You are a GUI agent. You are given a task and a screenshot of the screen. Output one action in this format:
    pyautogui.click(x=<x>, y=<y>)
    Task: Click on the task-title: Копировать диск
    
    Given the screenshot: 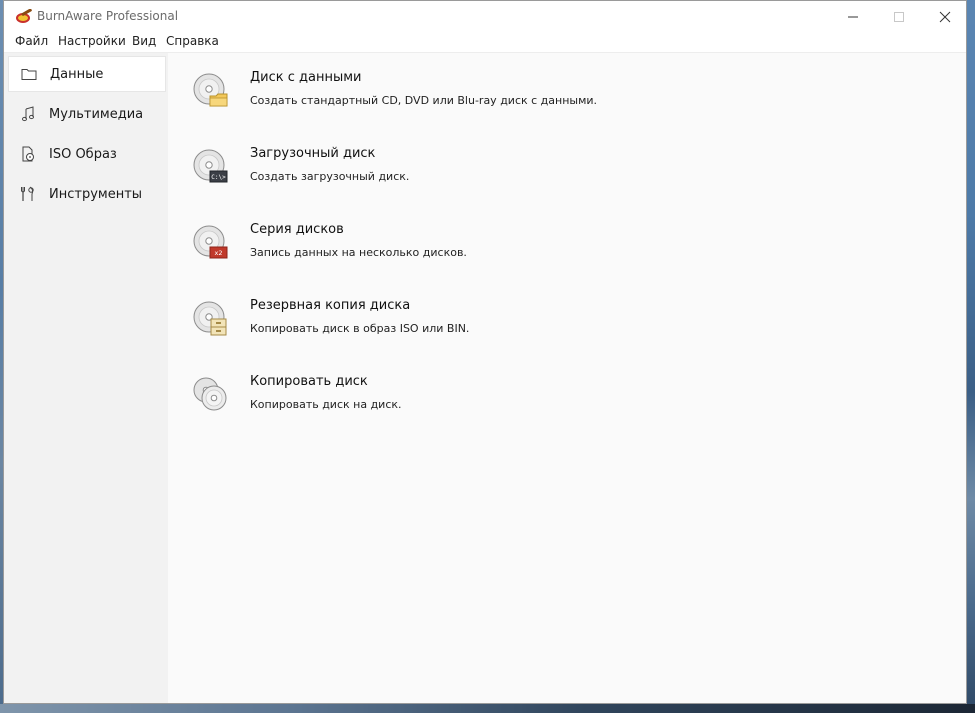 What is the action you would take?
    pyautogui.click(x=309, y=381)
    